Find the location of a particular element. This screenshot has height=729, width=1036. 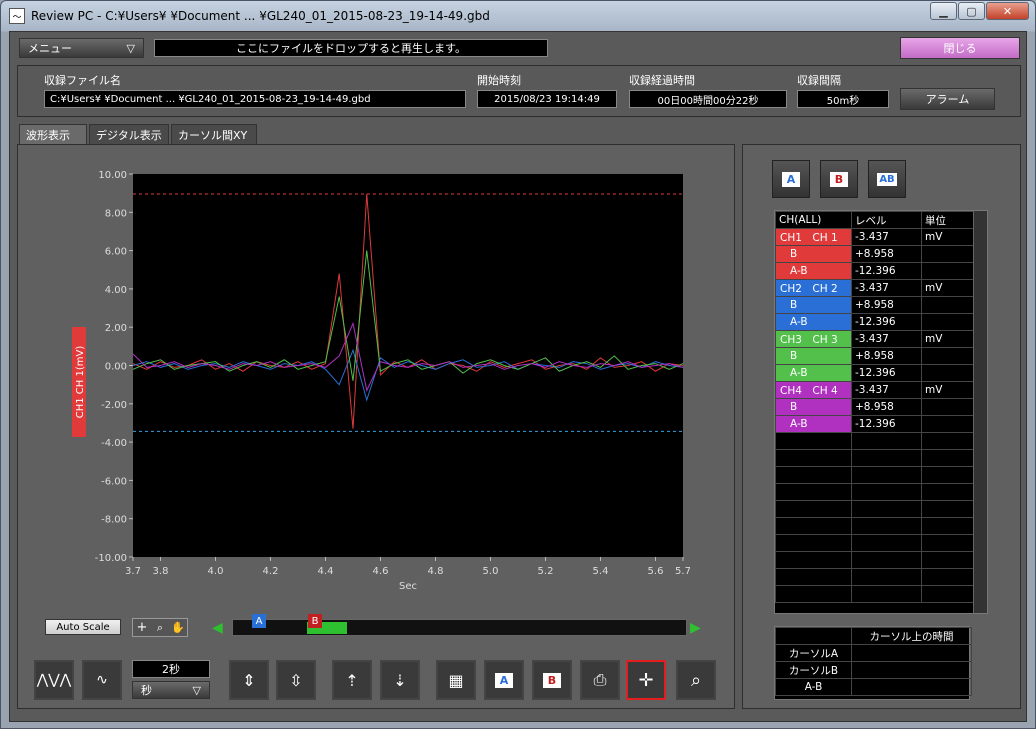

drop-hint: ここにファイルをドロップすると再生します。 is located at coordinates (351, 48).